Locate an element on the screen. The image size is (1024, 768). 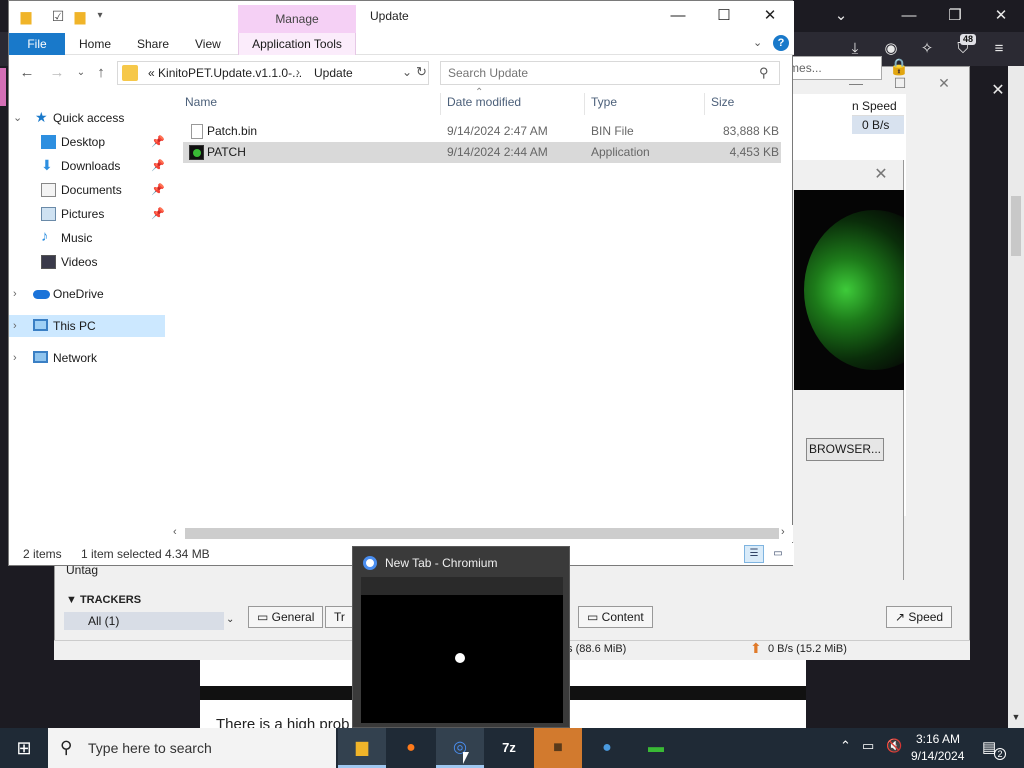
scroll-down-arrow-icon: ▼ is located at coordinates (1016, 719).